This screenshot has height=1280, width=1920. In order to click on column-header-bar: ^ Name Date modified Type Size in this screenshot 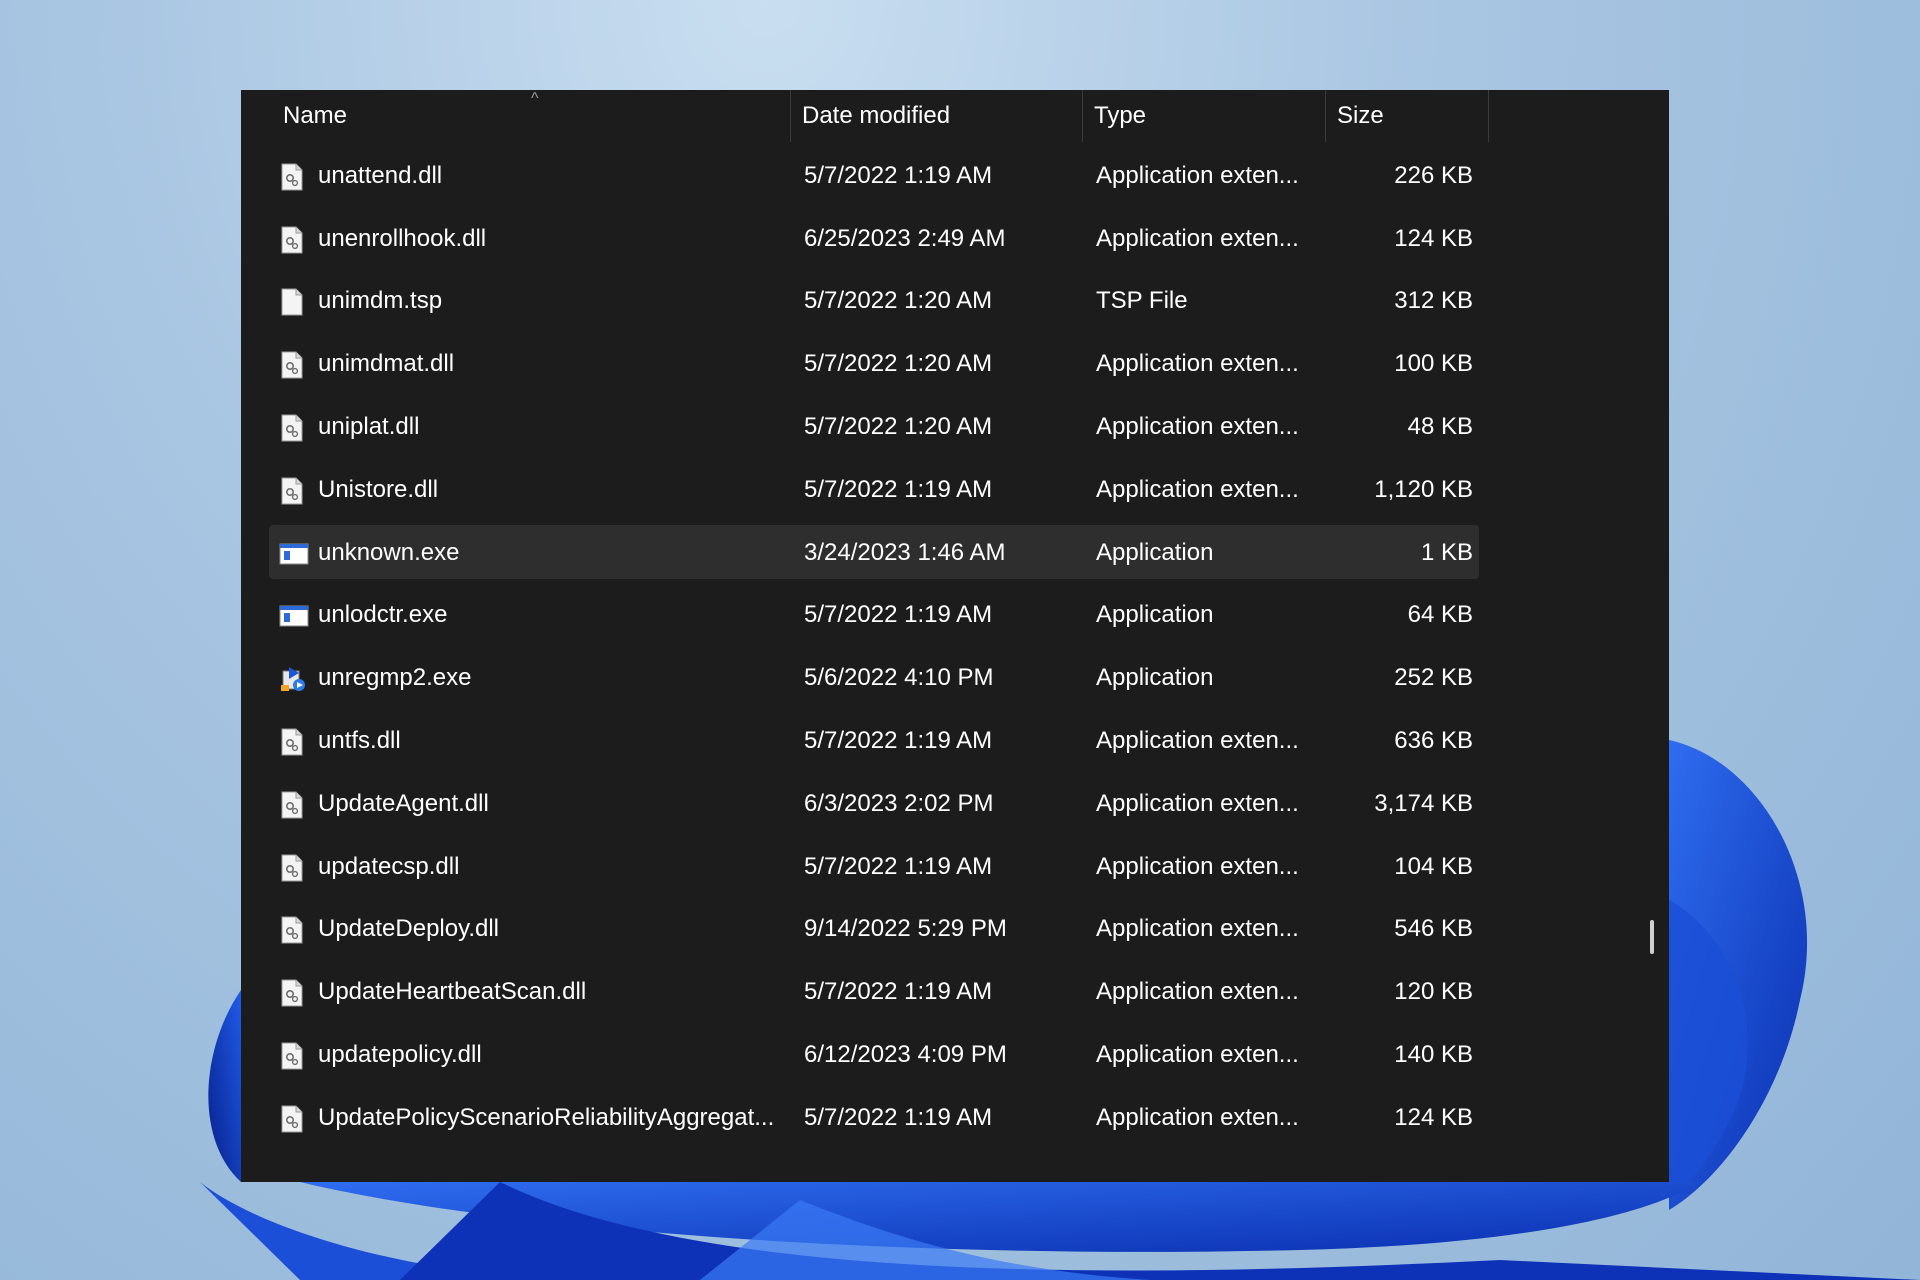, I will do `click(955, 116)`.